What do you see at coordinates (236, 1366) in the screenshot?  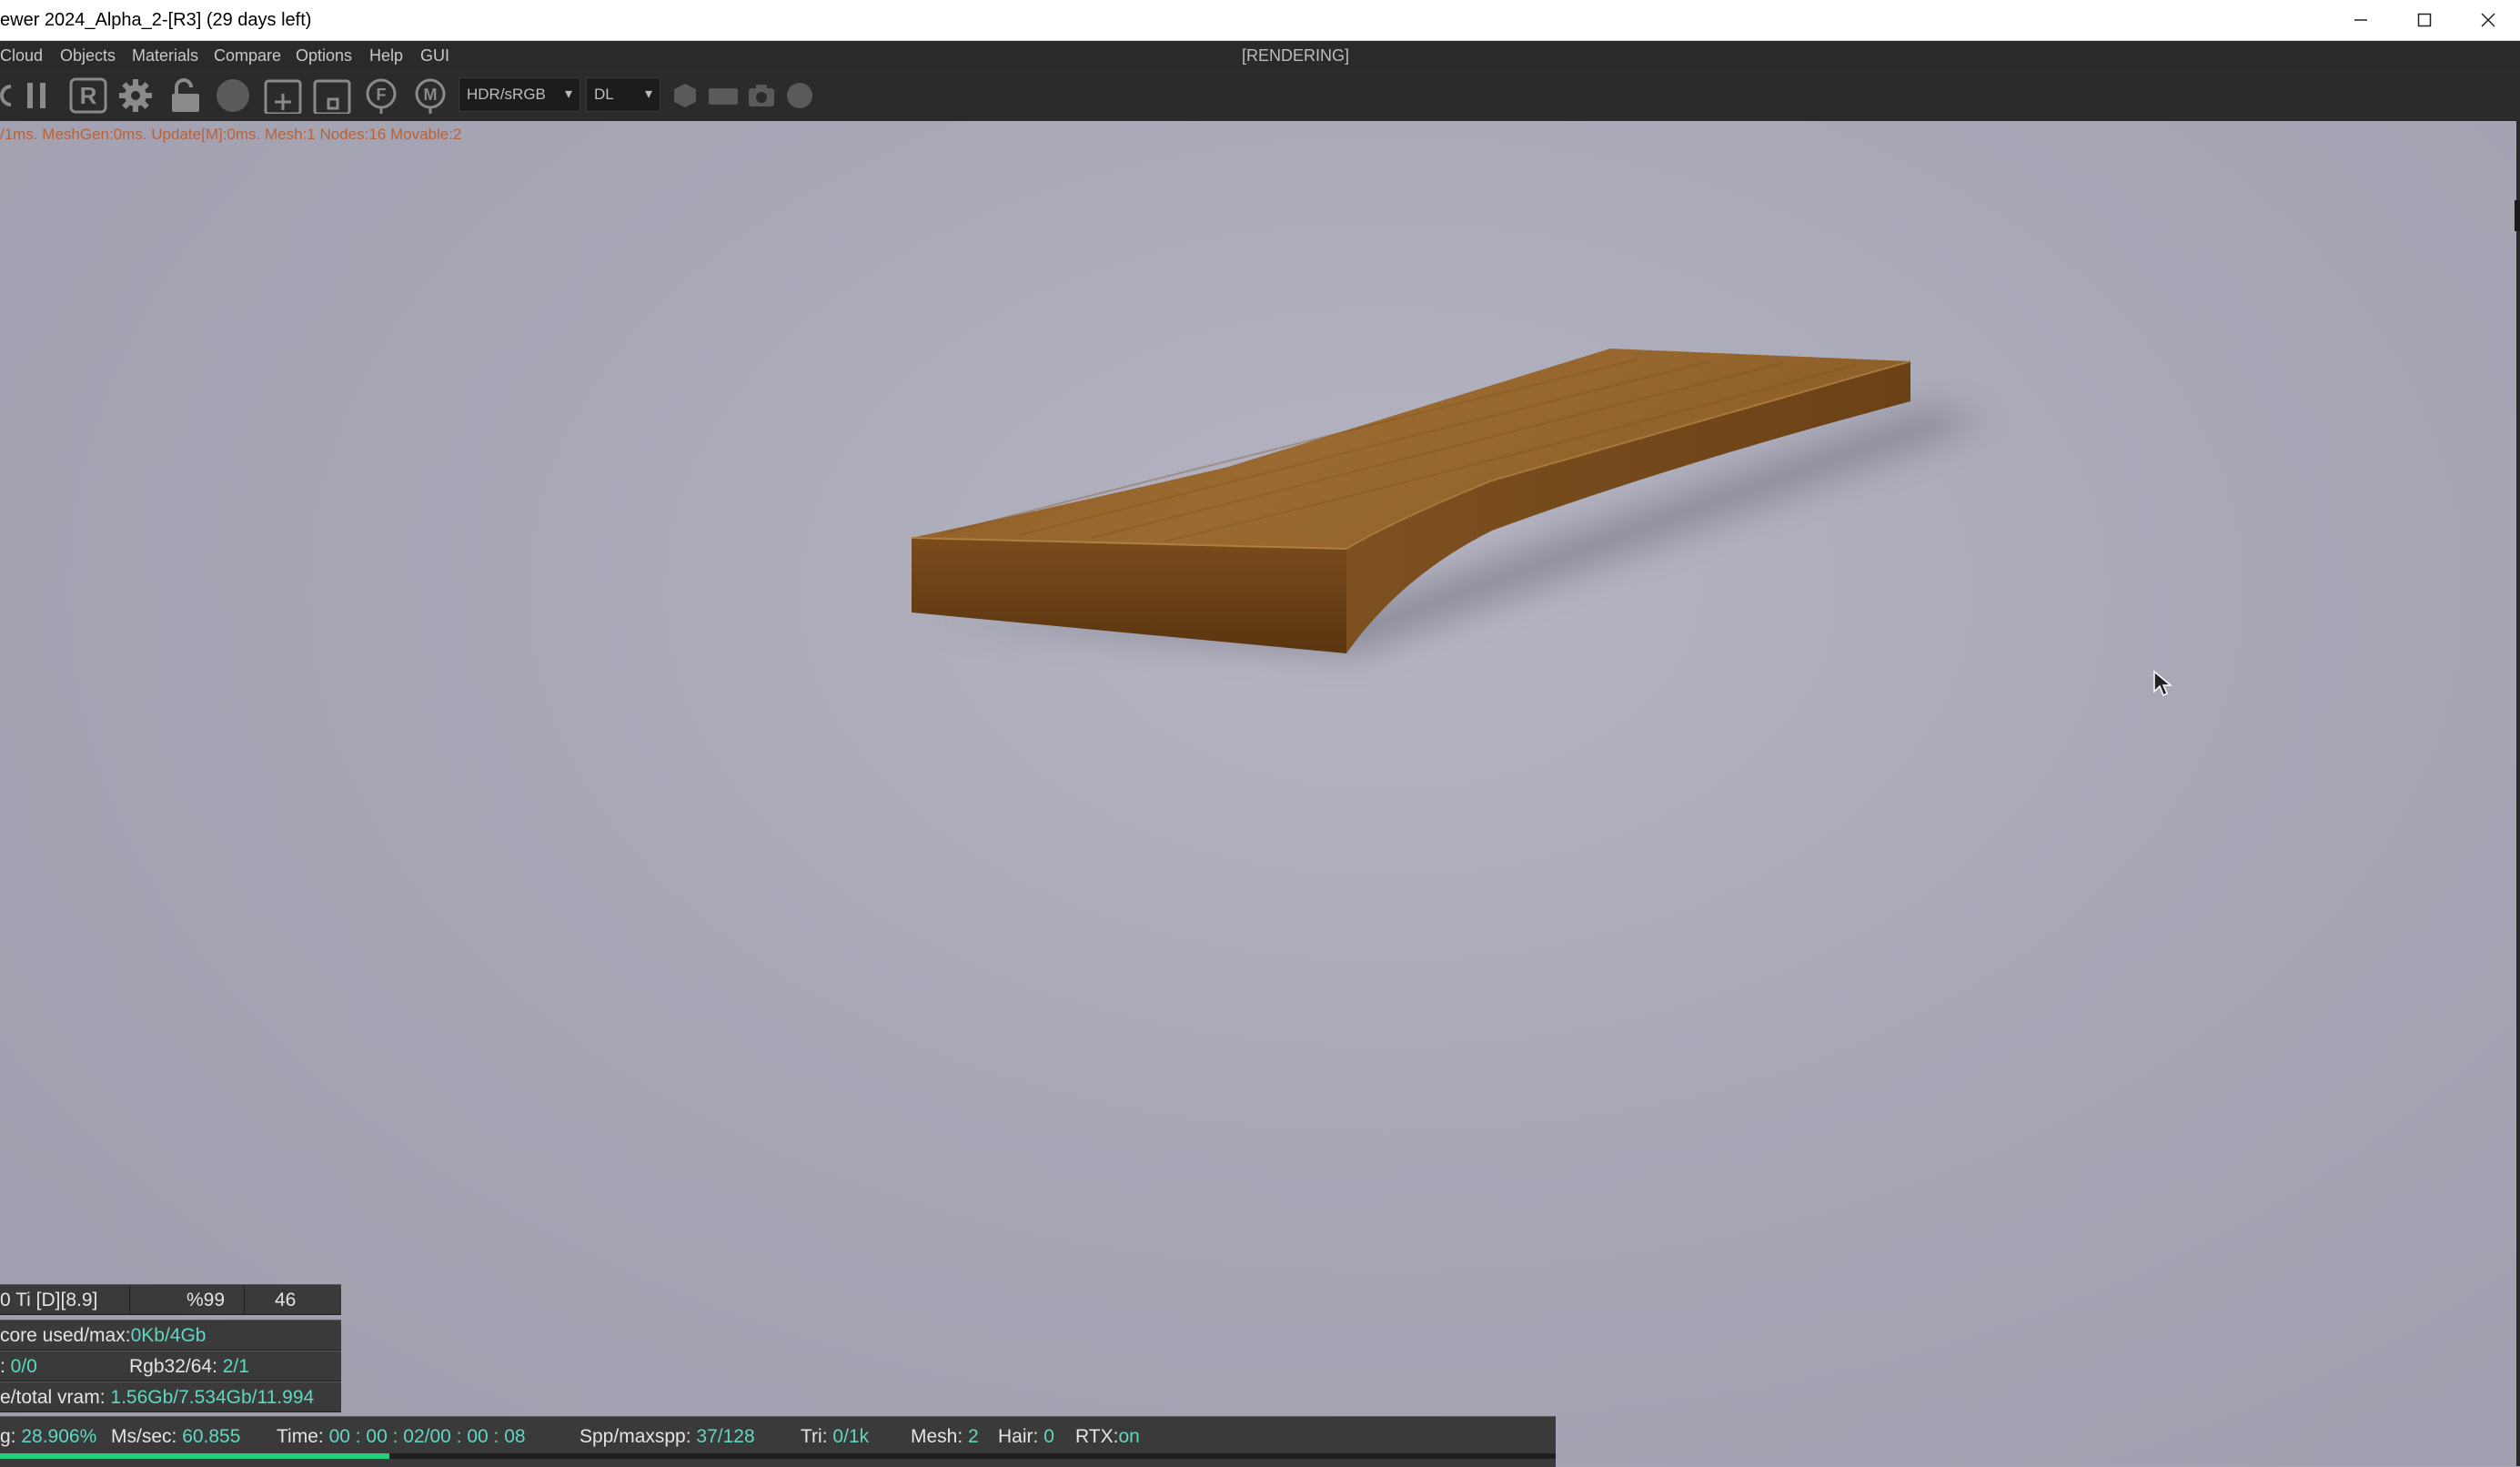 I see `rgb-value: 2/1` at bounding box center [236, 1366].